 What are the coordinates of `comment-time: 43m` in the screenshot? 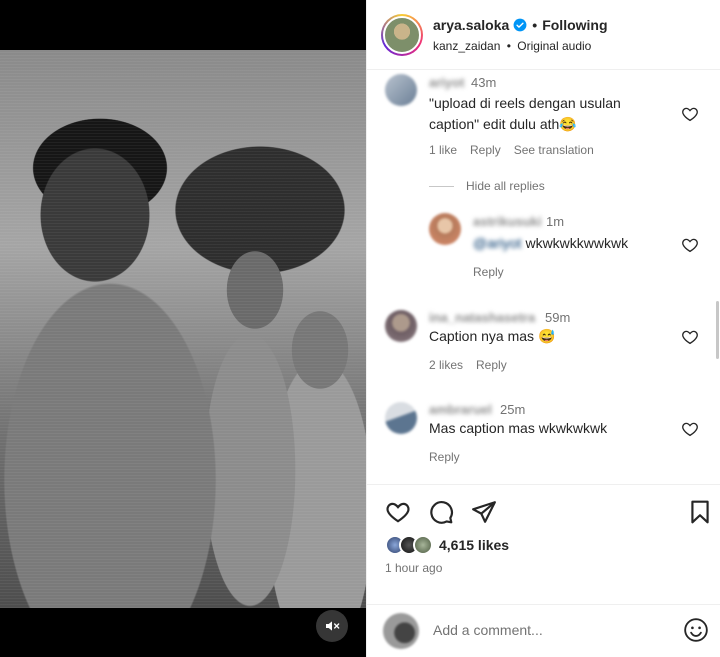 It's located at (484, 82).